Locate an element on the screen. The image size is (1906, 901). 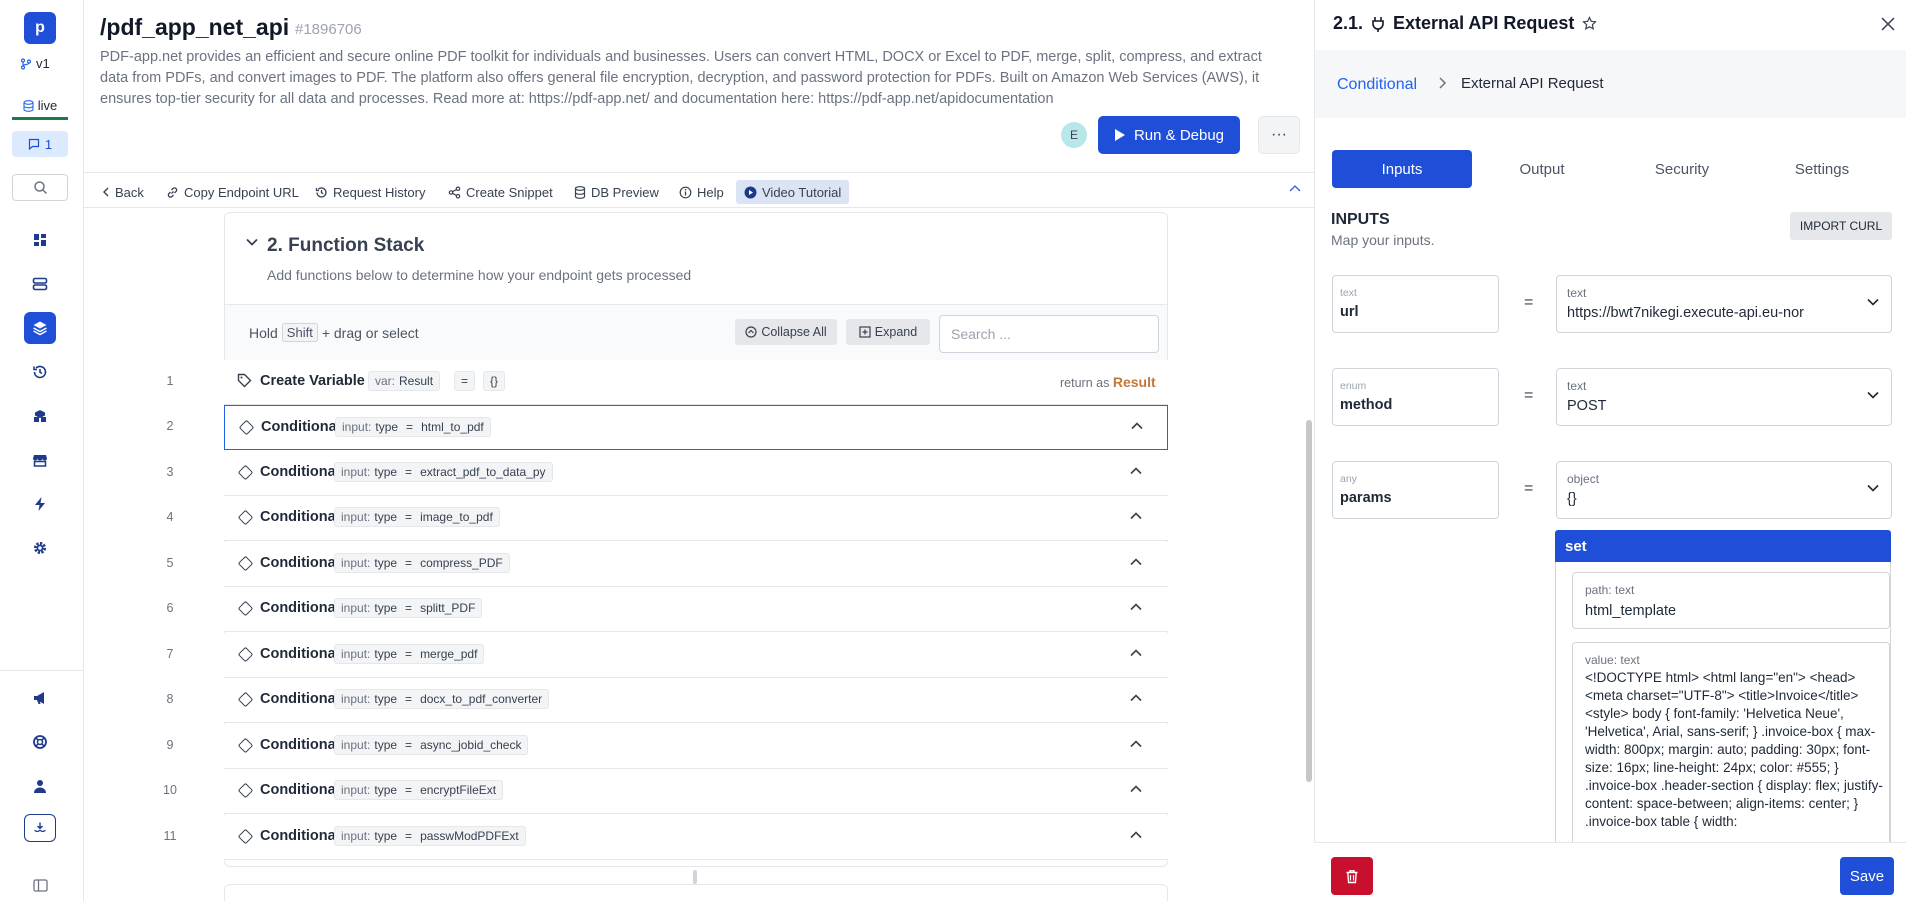
set-path-field: path: text html_template is located at coordinates (1731, 600).